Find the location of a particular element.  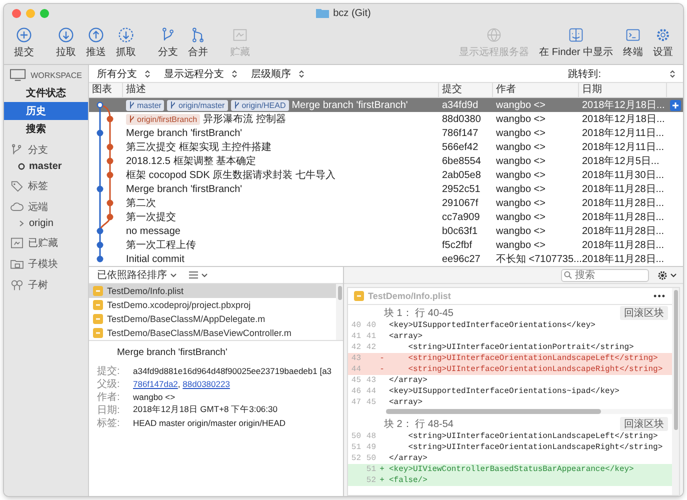

section-label: 分支 is located at coordinates (38, 150).